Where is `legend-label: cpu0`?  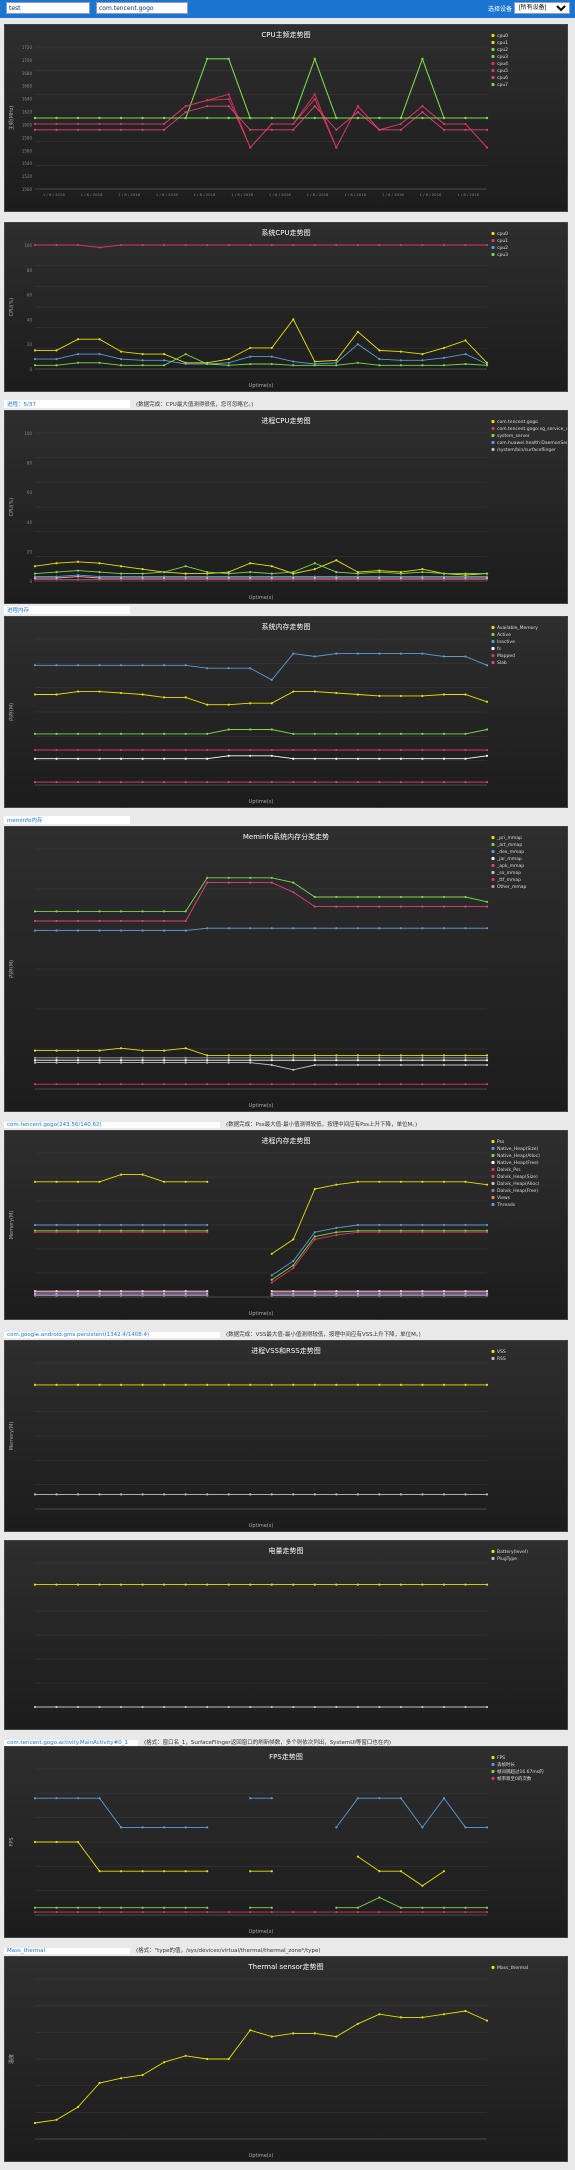
legend-label: cpu0 is located at coordinates (502, 234).